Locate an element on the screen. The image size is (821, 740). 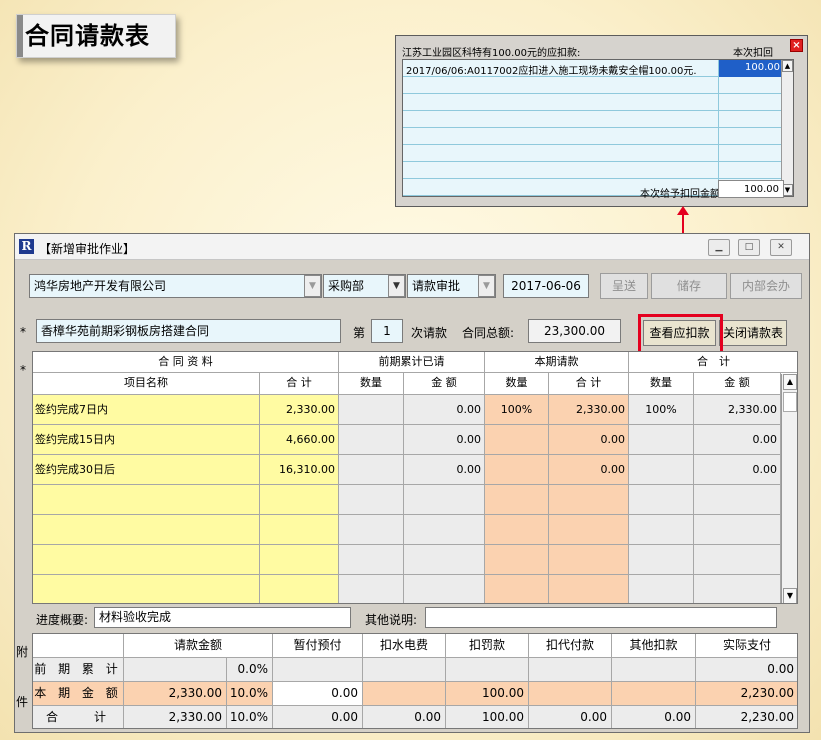
seq-number-field: 1 is located at coordinates (387, 331).